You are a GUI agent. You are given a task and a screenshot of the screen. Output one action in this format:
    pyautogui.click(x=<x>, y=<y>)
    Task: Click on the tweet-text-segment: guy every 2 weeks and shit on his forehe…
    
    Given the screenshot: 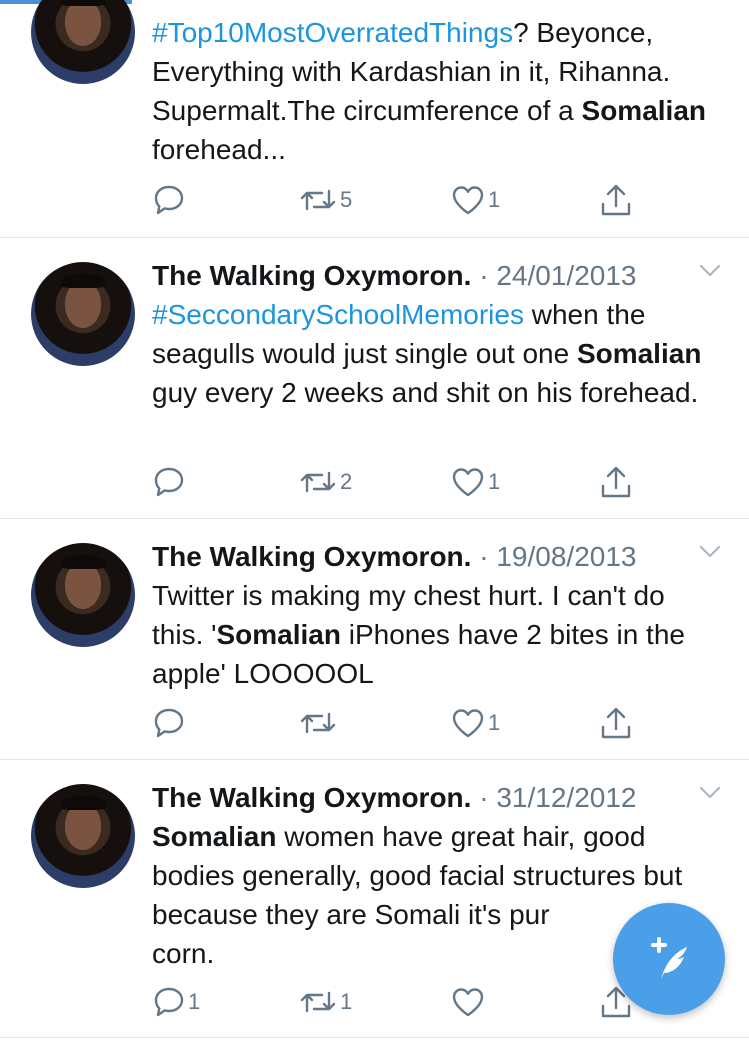 What is the action you would take?
    pyautogui.click(x=425, y=392)
    